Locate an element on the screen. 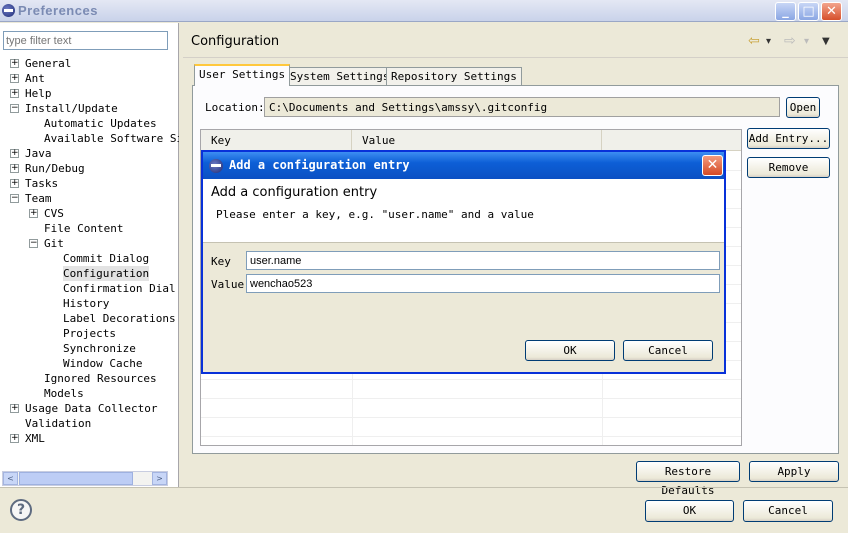  open-button: Open is located at coordinates (803, 107).